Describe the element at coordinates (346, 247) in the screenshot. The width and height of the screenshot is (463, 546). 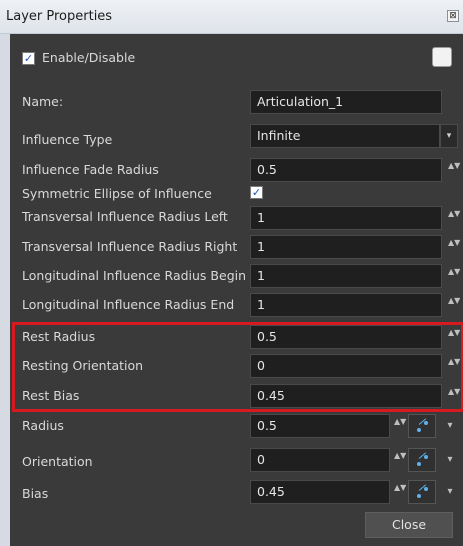
I see `trans-right-field: 1` at that location.